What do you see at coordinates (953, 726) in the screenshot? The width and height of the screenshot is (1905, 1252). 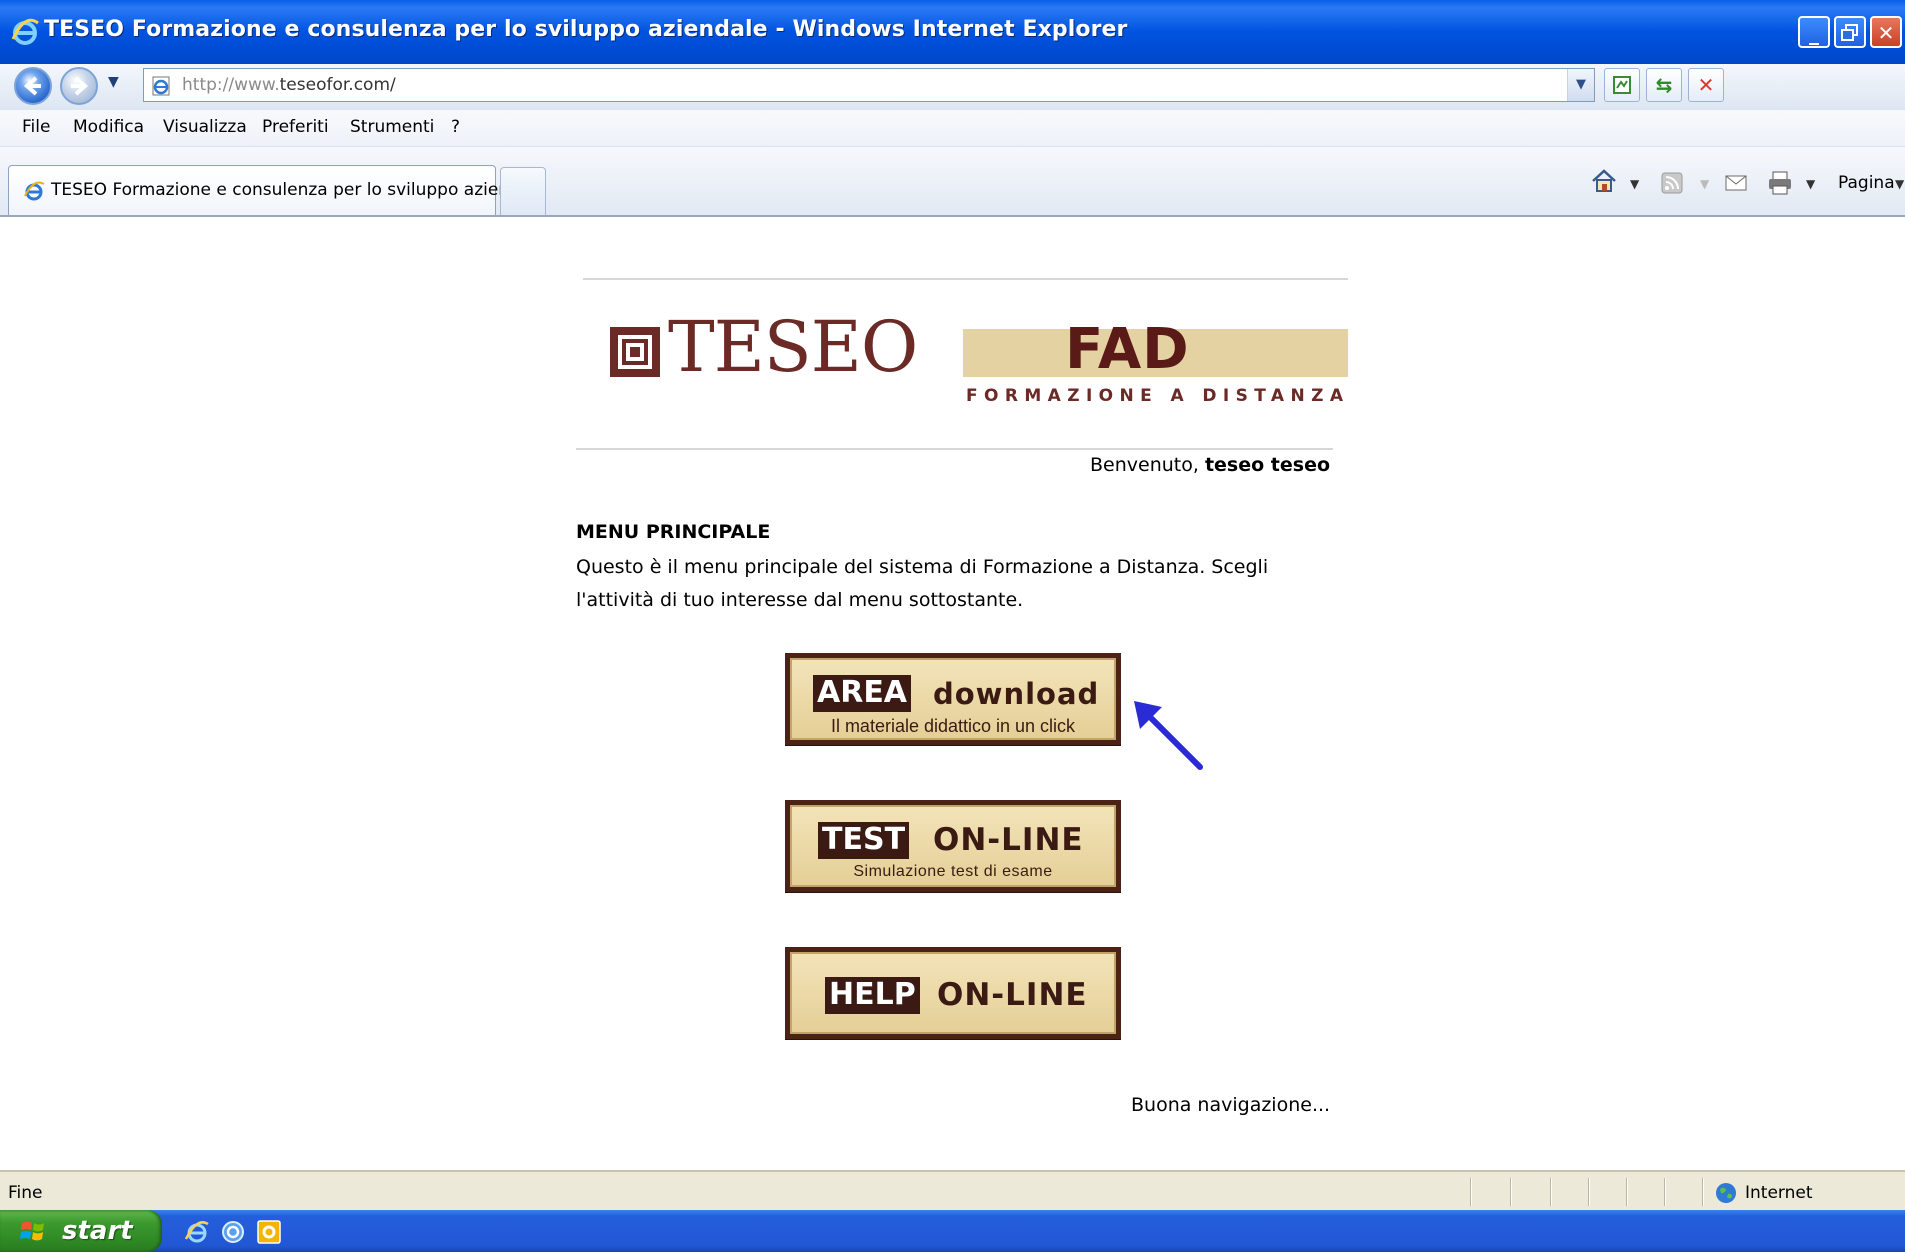 I see `download-caption: Il materiale didattico in un click` at bounding box center [953, 726].